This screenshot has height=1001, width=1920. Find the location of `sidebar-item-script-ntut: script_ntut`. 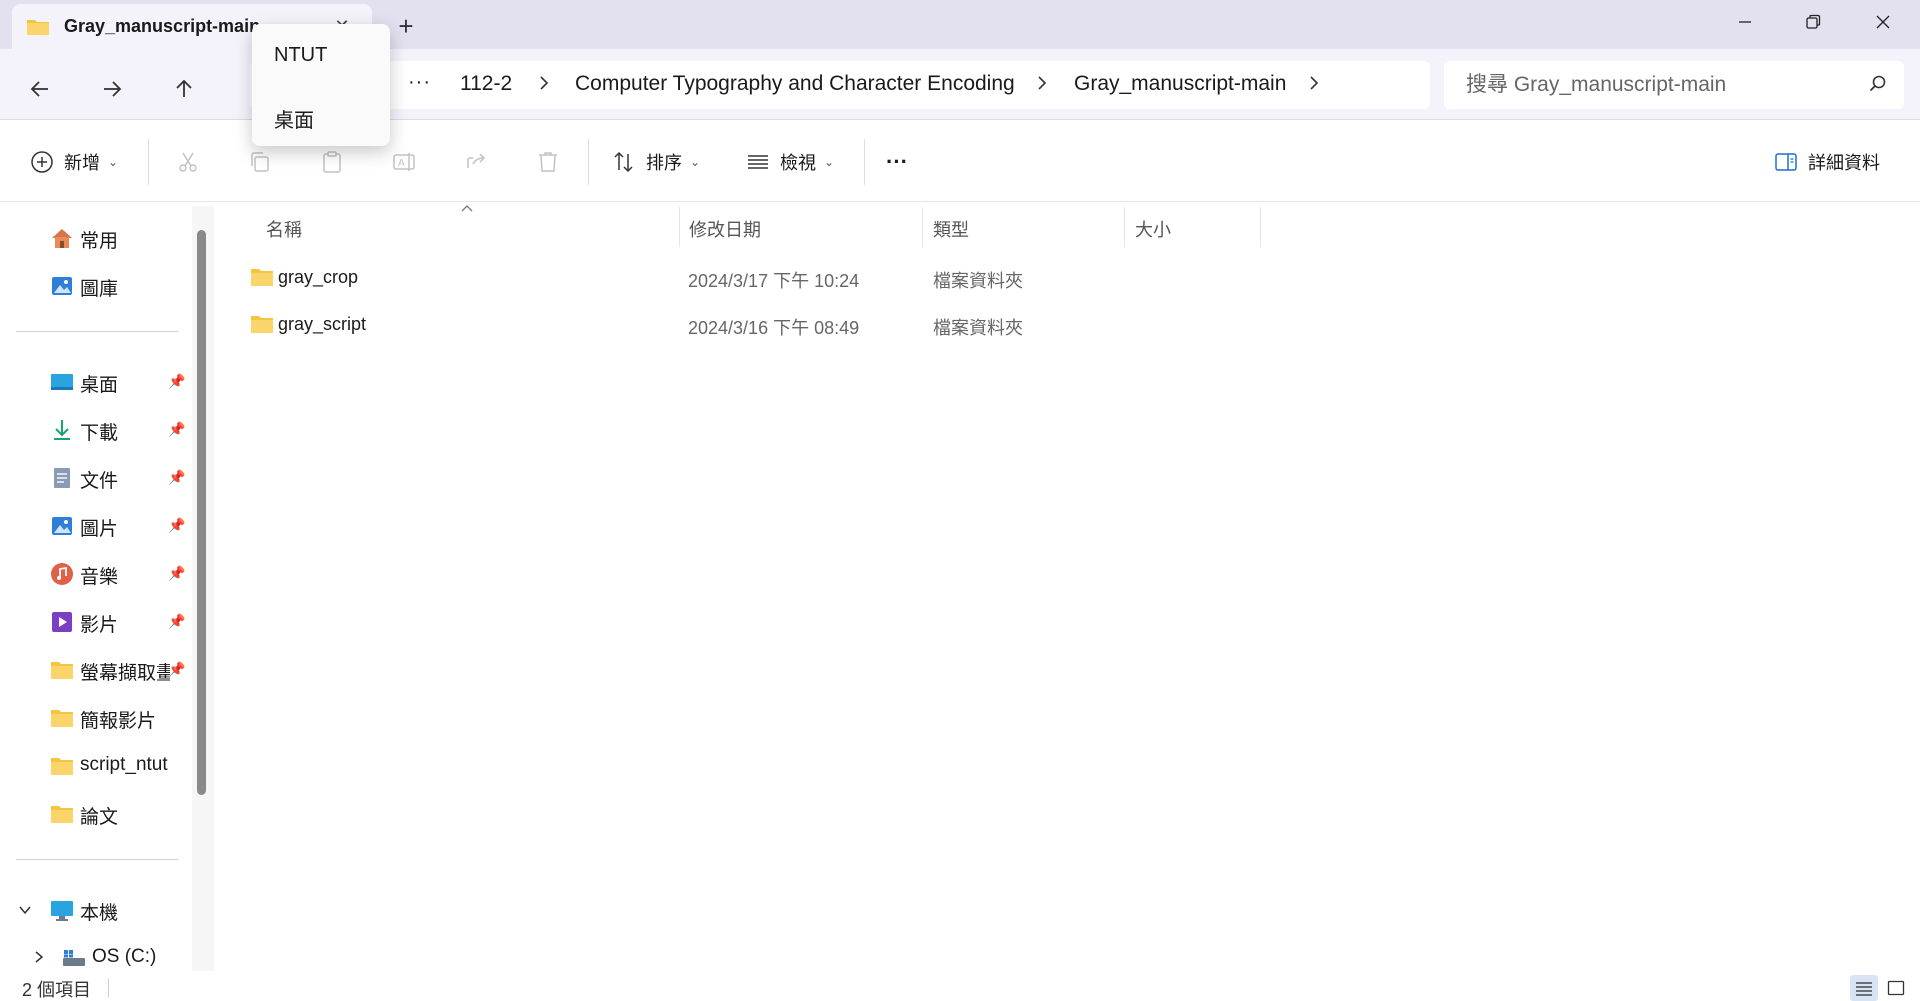

sidebar-item-script-ntut: script_ntut is located at coordinates (93, 765).